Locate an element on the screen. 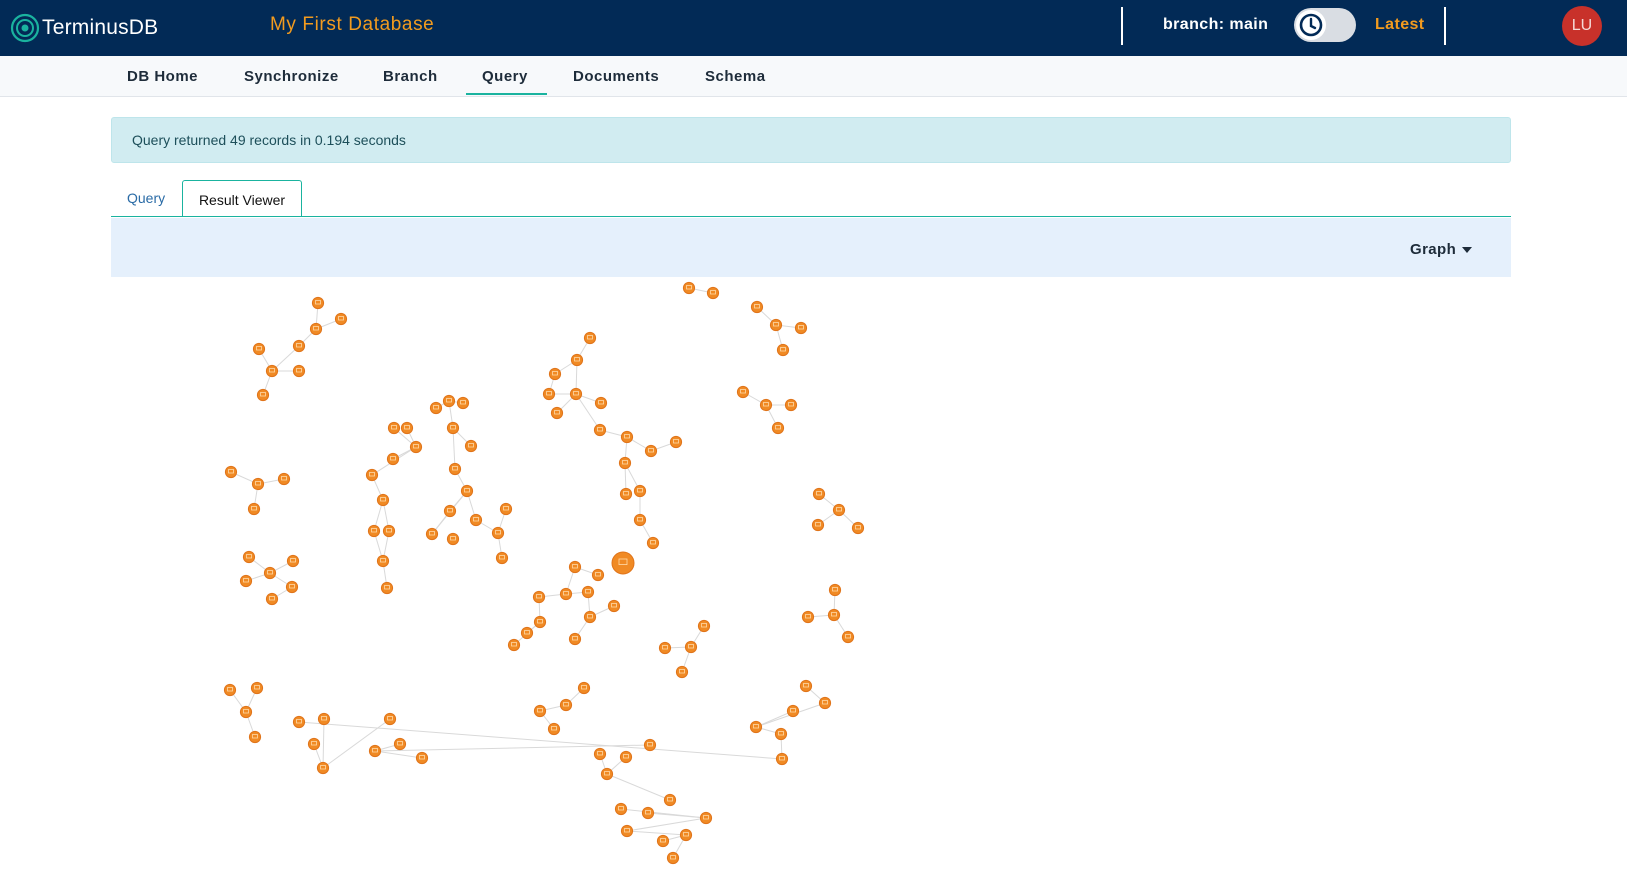  time-travel-toggle is located at coordinates (1325, 25).